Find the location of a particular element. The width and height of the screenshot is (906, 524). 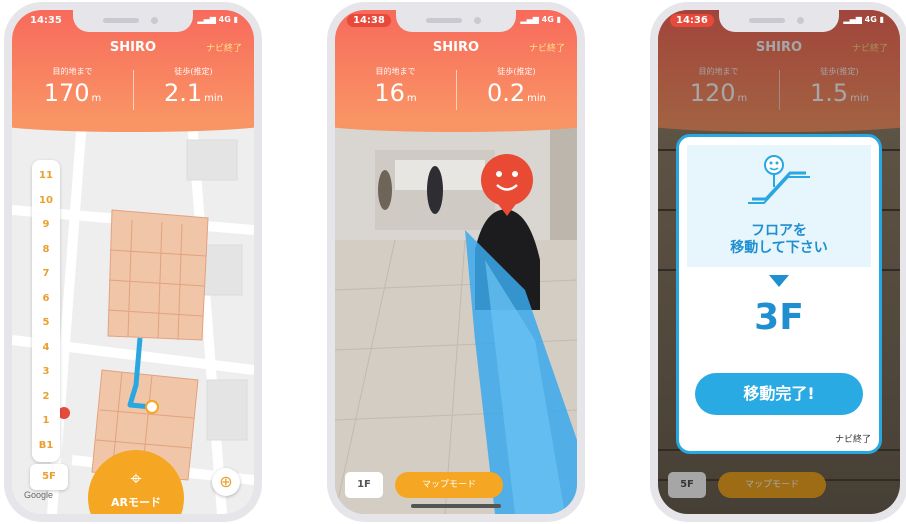

move-complete-button: 移動完了! is located at coordinates (779, 394).